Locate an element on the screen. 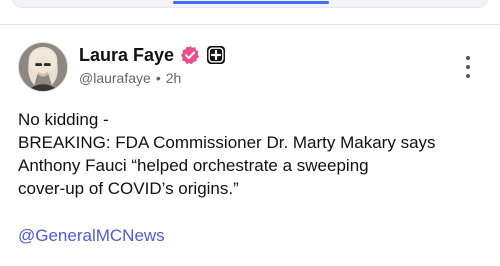 The width and height of the screenshot is (500, 266). post-body-line: No kidding - is located at coordinates (63, 119).